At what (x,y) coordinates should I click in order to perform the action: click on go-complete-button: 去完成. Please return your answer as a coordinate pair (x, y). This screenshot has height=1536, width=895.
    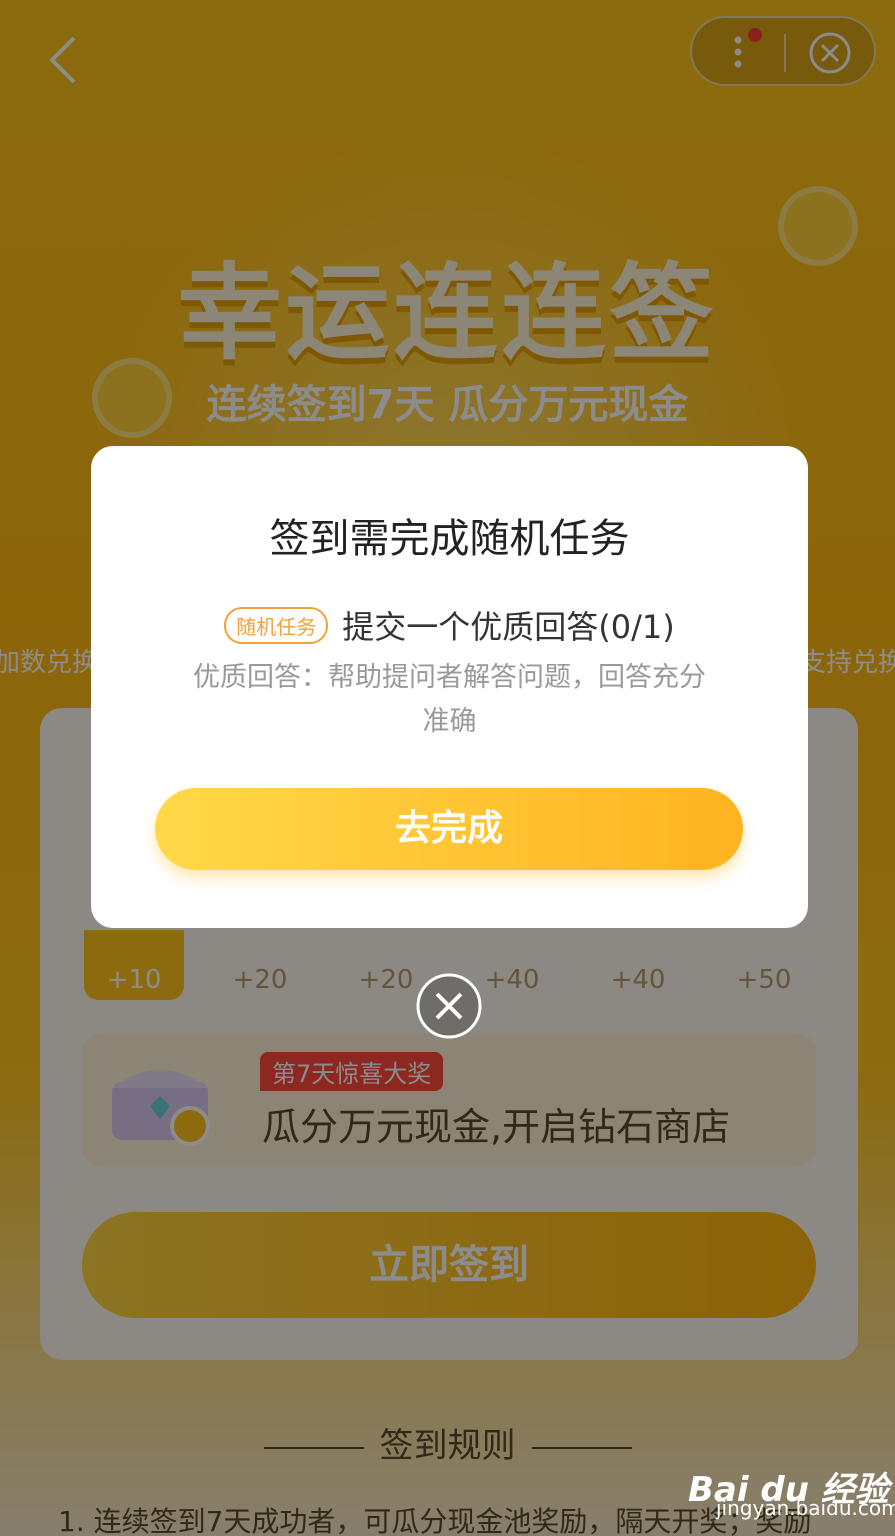
    Looking at the image, I should click on (449, 829).